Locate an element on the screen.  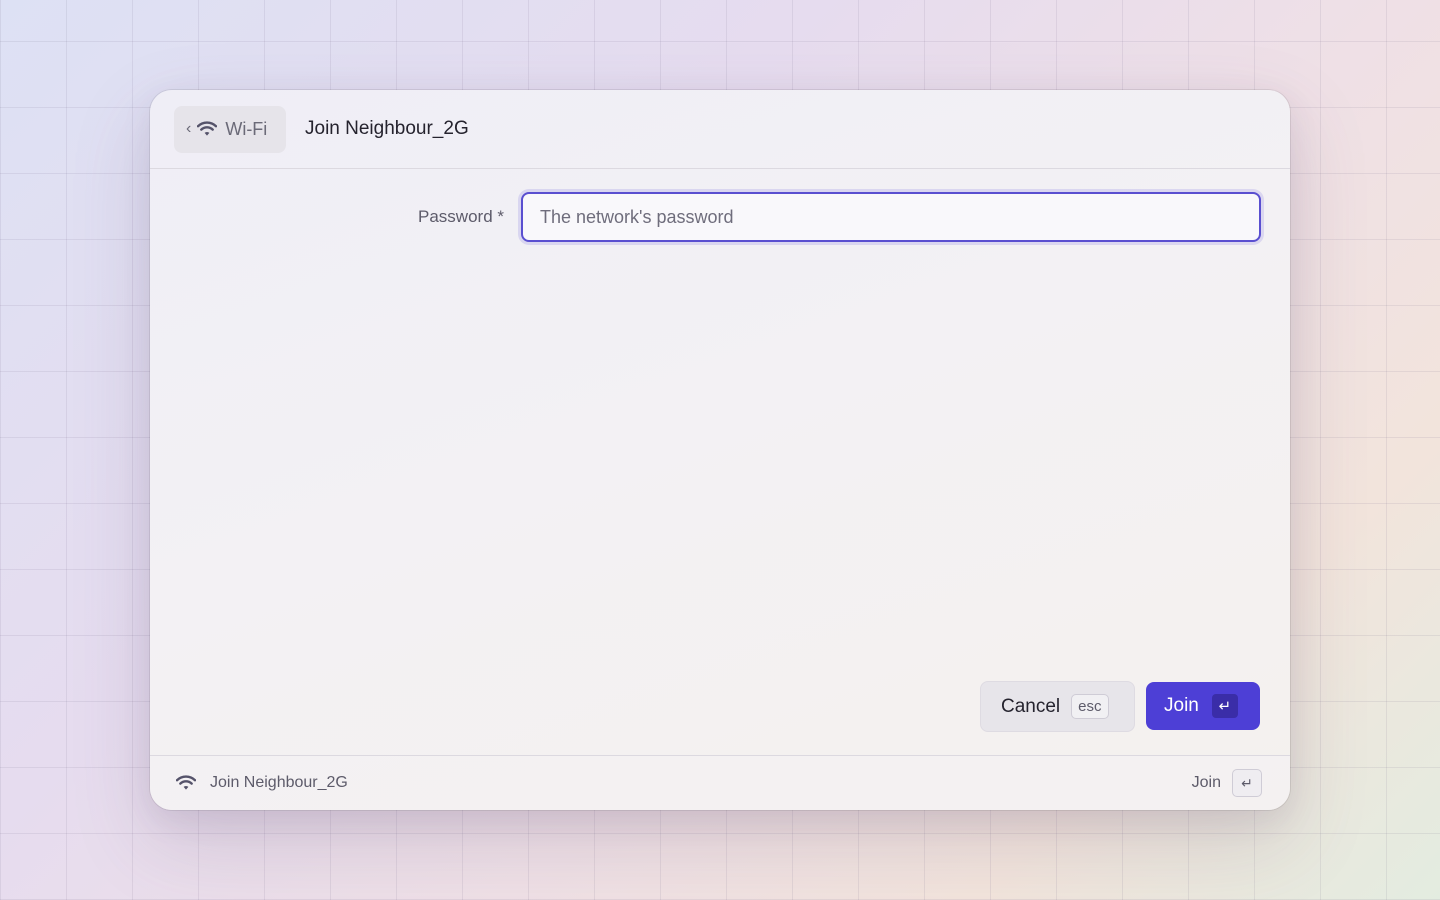
esc-shortcut-badge: esc is located at coordinates (1090, 706).